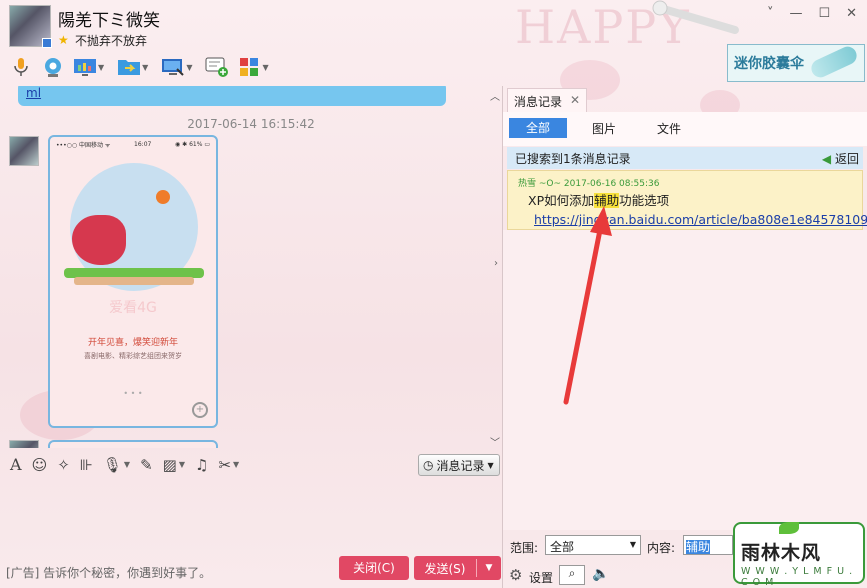 This screenshot has height=588, width=867. What do you see at coordinates (133, 144) in the screenshot?
I see `phone-status-bar: •••○○ 中国移动 ᯤ 16:07 ◉ ✱ 61% ▭` at bounding box center [133, 144].